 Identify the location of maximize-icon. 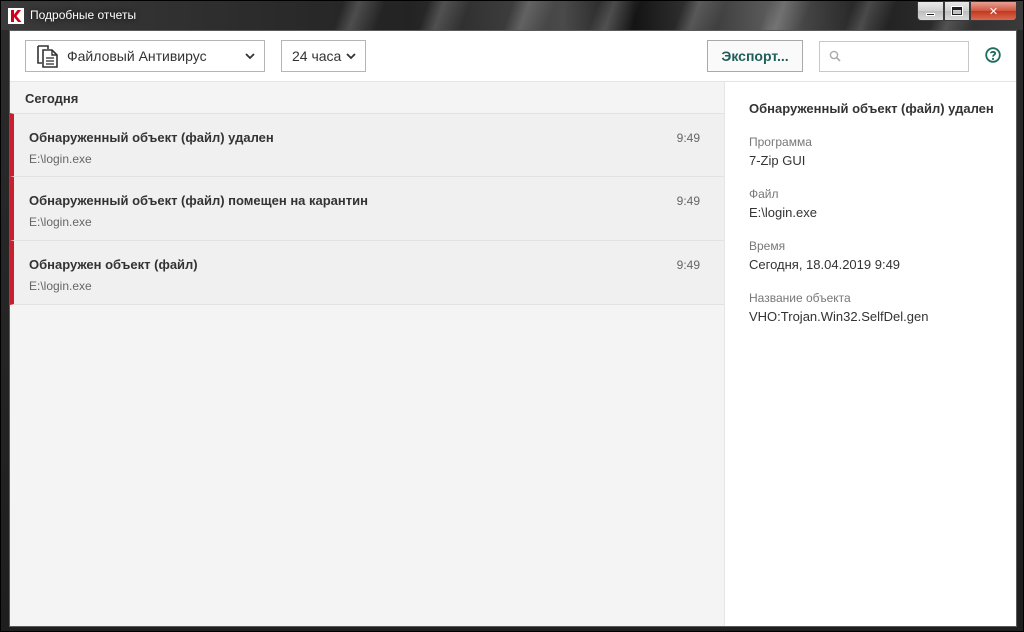
(957, 11).